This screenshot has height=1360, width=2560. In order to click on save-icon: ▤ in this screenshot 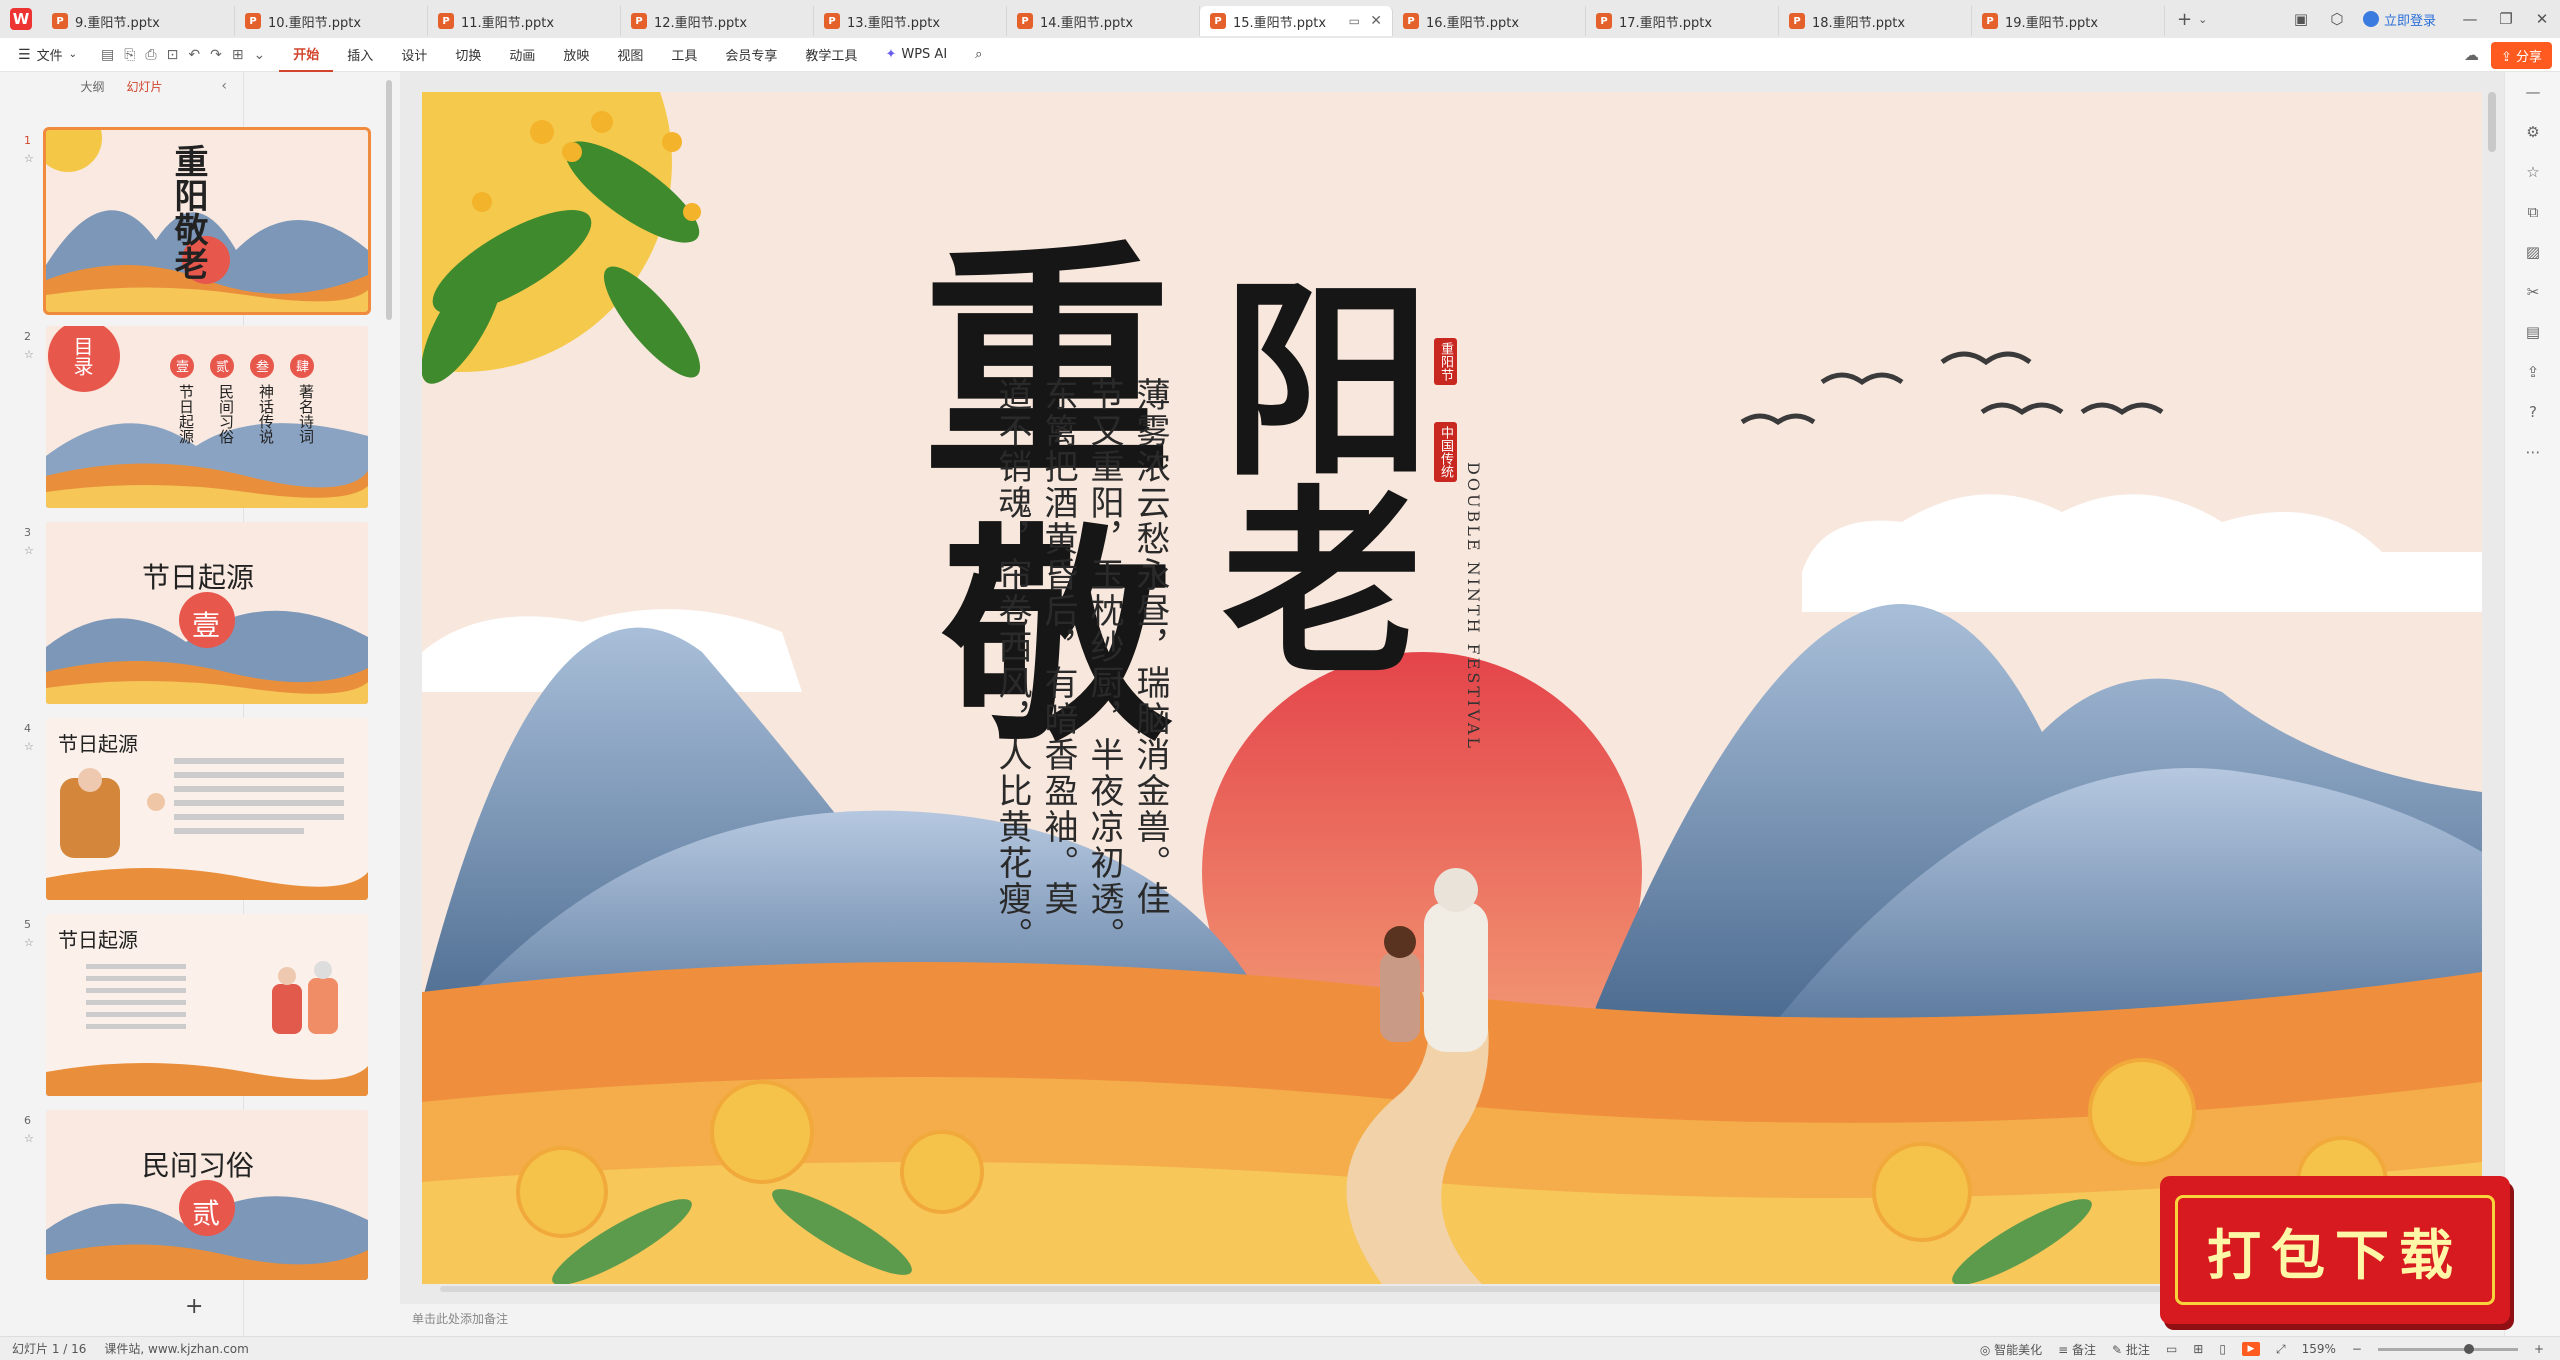, I will do `click(107, 55)`.